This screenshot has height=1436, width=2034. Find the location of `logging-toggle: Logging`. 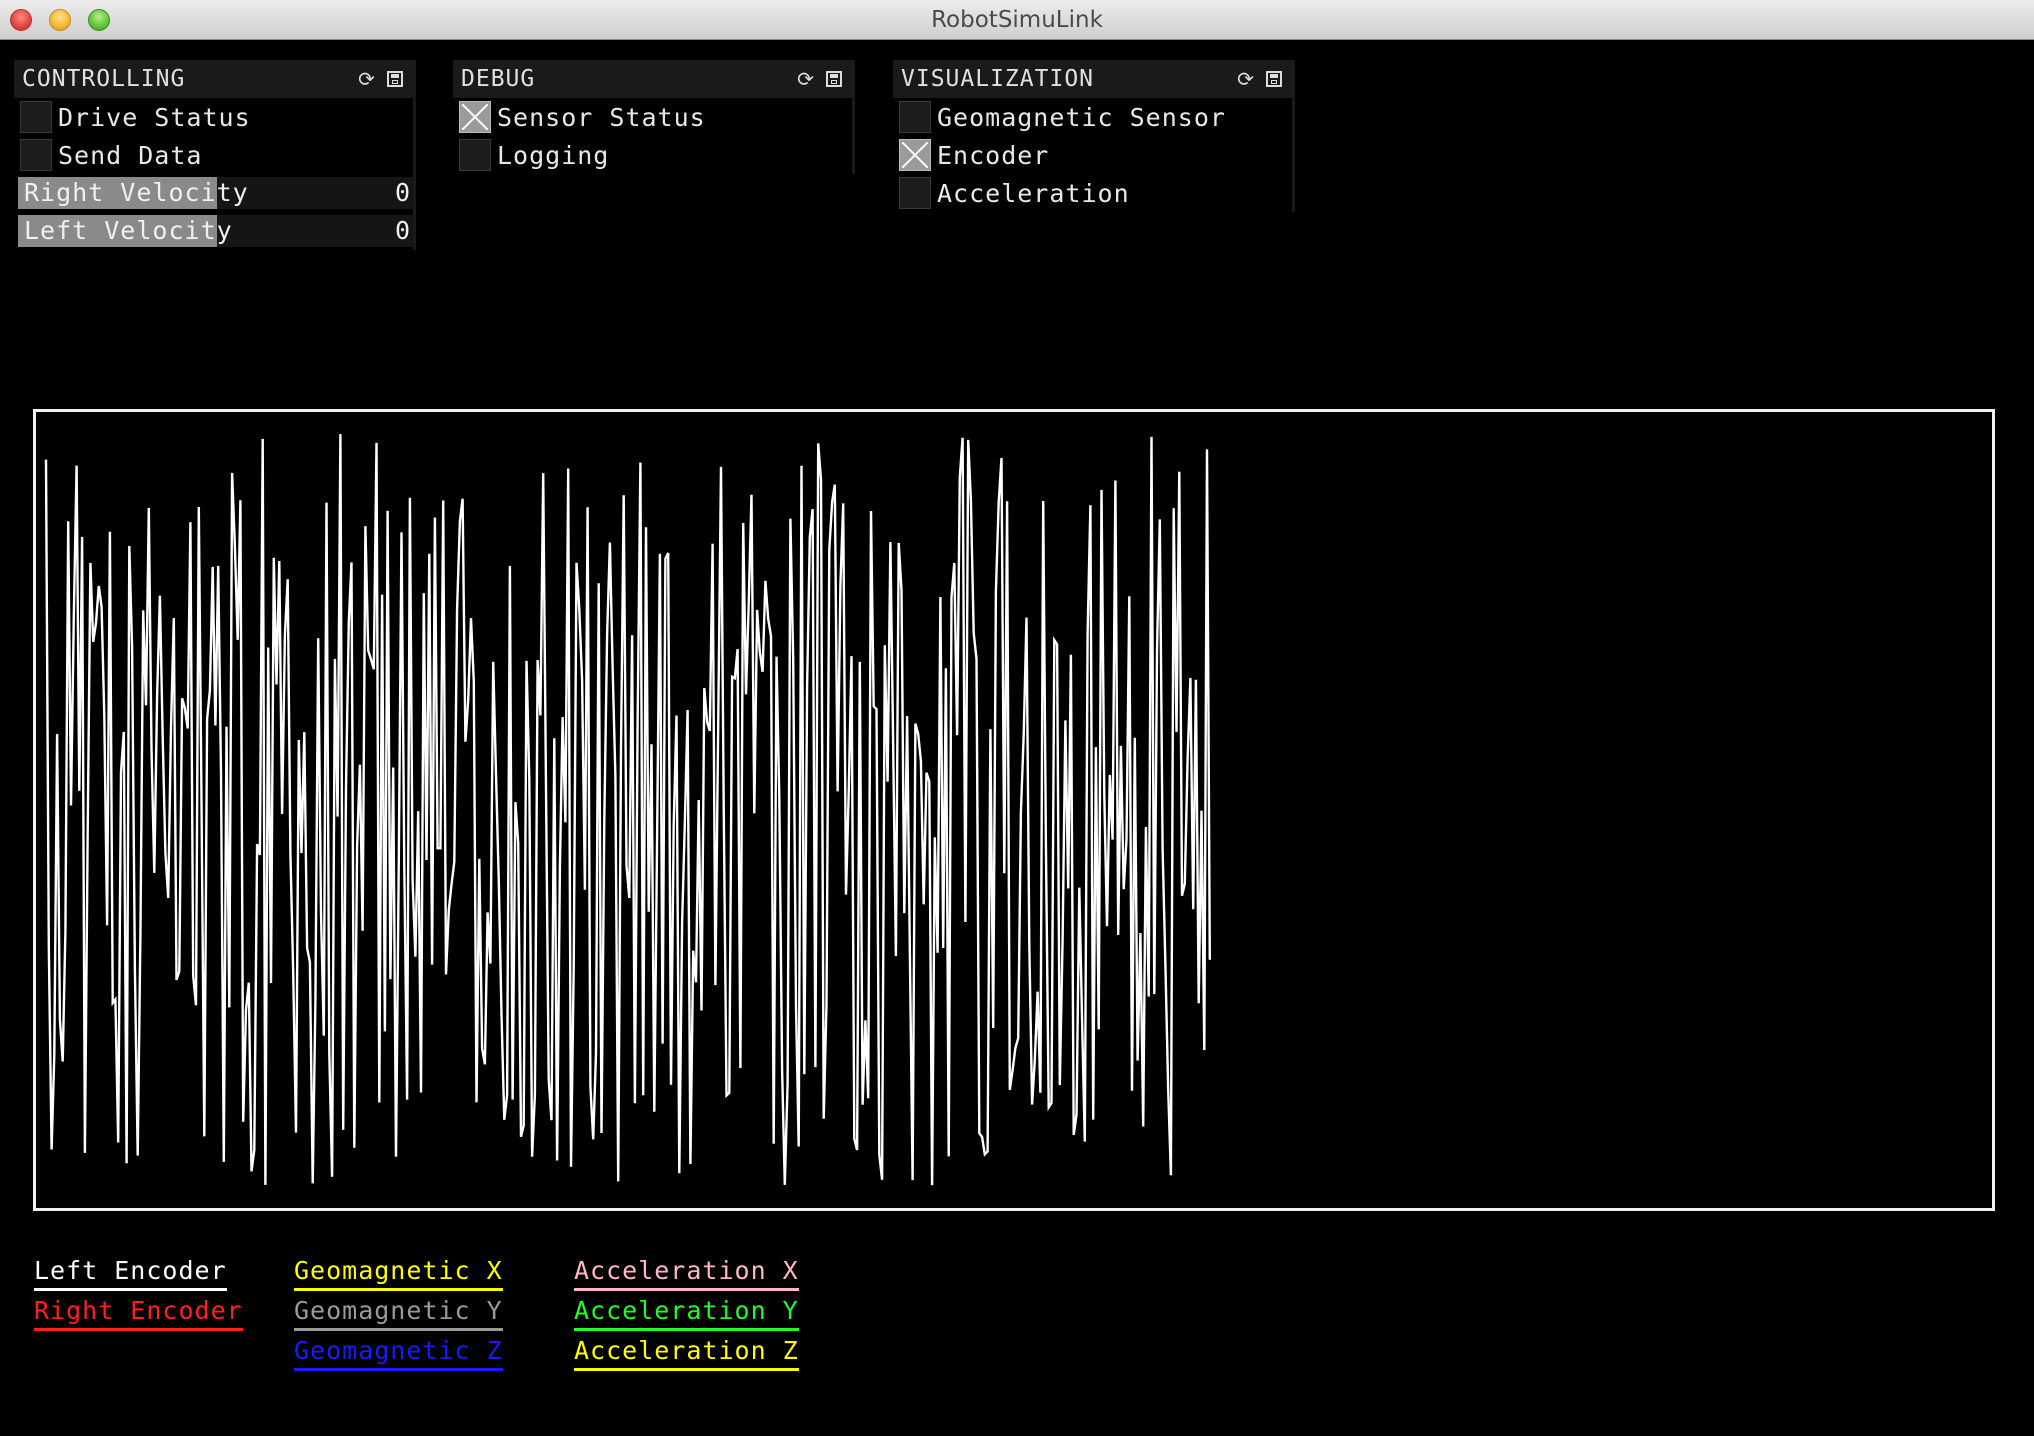

logging-toggle: Logging is located at coordinates (654, 155).